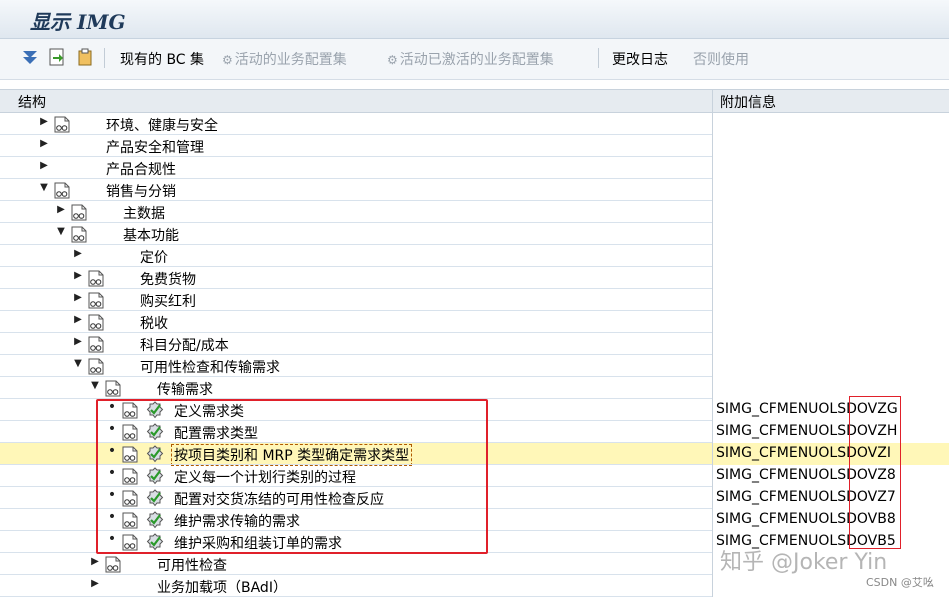 Image resolution: width=949 pixels, height=597 pixels. What do you see at coordinates (222, 587) in the screenshot?
I see `tree-node-label: 业务加载项（BAdI）` at bounding box center [222, 587].